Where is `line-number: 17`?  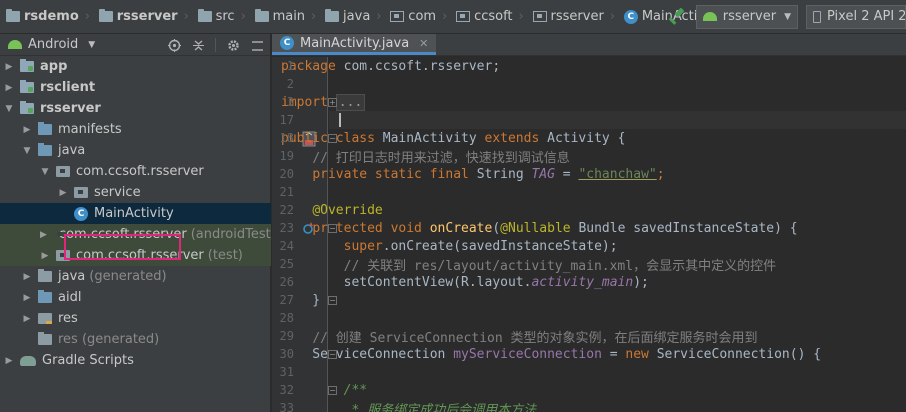 line-number: 17 is located at coordinates (286, 120).